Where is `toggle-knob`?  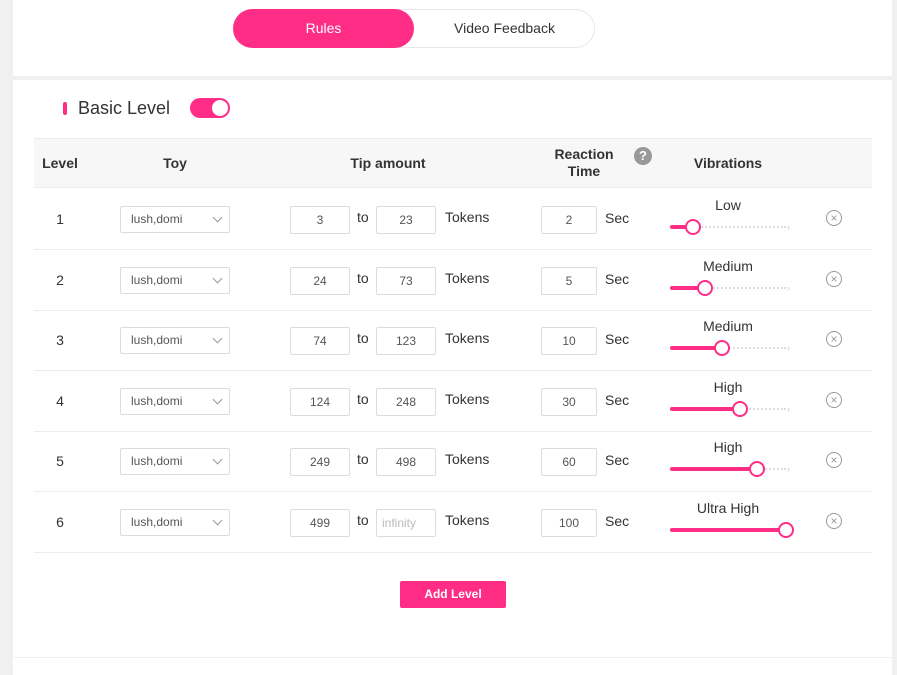 toggle-knob is located at coordinates (220, 108).